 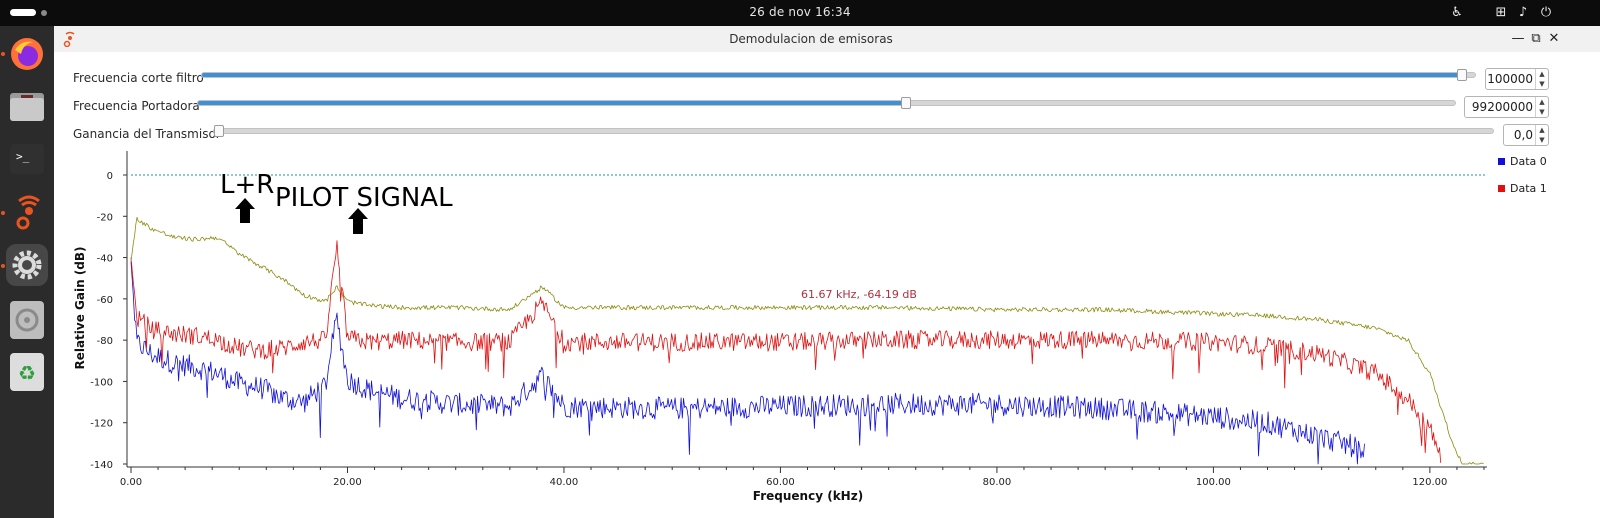 I want to click on y-tick-label: -100, so click(x=101, y=382).